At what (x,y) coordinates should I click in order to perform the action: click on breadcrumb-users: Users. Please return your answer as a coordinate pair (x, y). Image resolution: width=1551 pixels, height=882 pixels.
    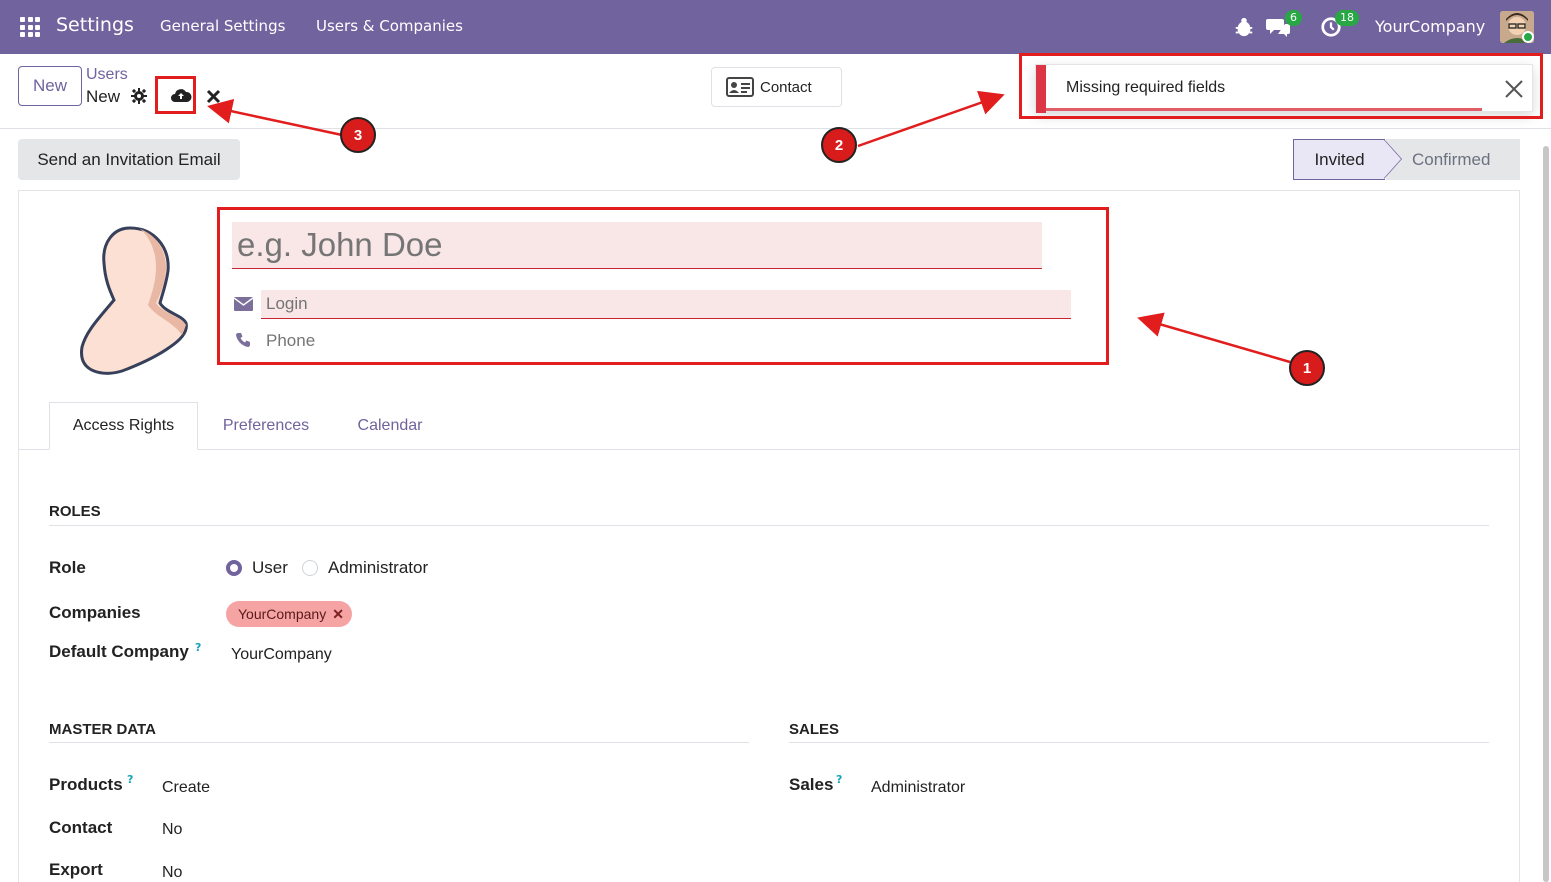
    Looking at the image, I should click on (107, 75).